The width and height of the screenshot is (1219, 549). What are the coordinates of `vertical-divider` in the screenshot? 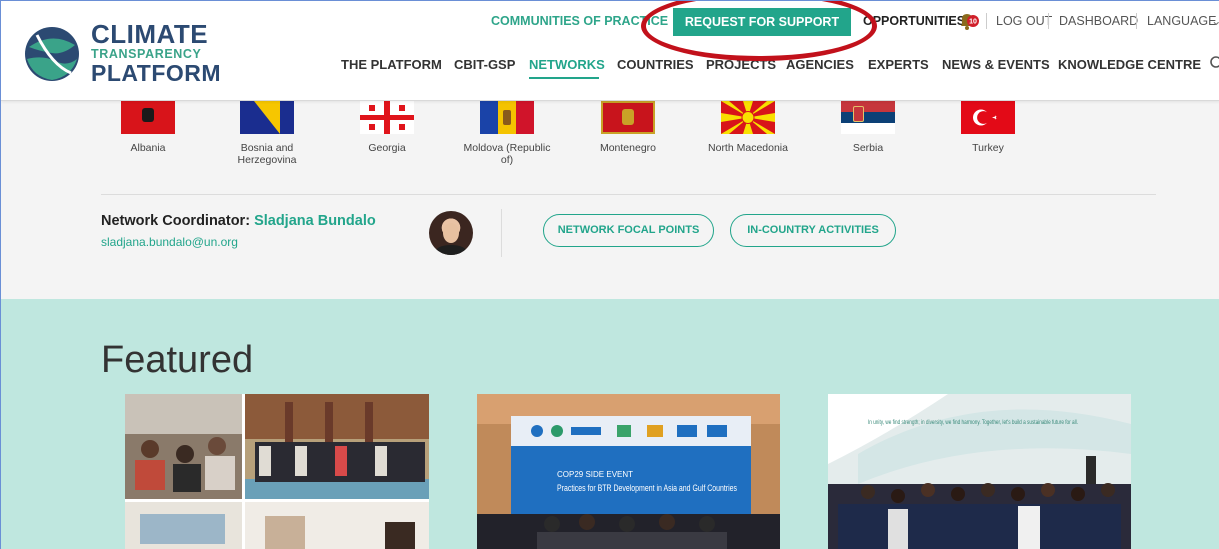 It's located at (501, 233).